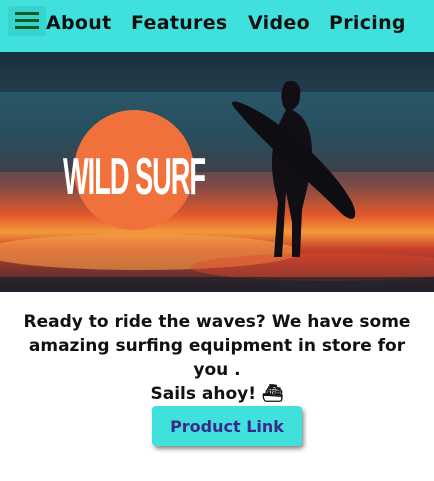 The width and height of the screenshot is (434, 481). What do you see at coordinates (78, 23) in the screenshot?
I see `nav-link-about: About` at bounding box center [78, 23].